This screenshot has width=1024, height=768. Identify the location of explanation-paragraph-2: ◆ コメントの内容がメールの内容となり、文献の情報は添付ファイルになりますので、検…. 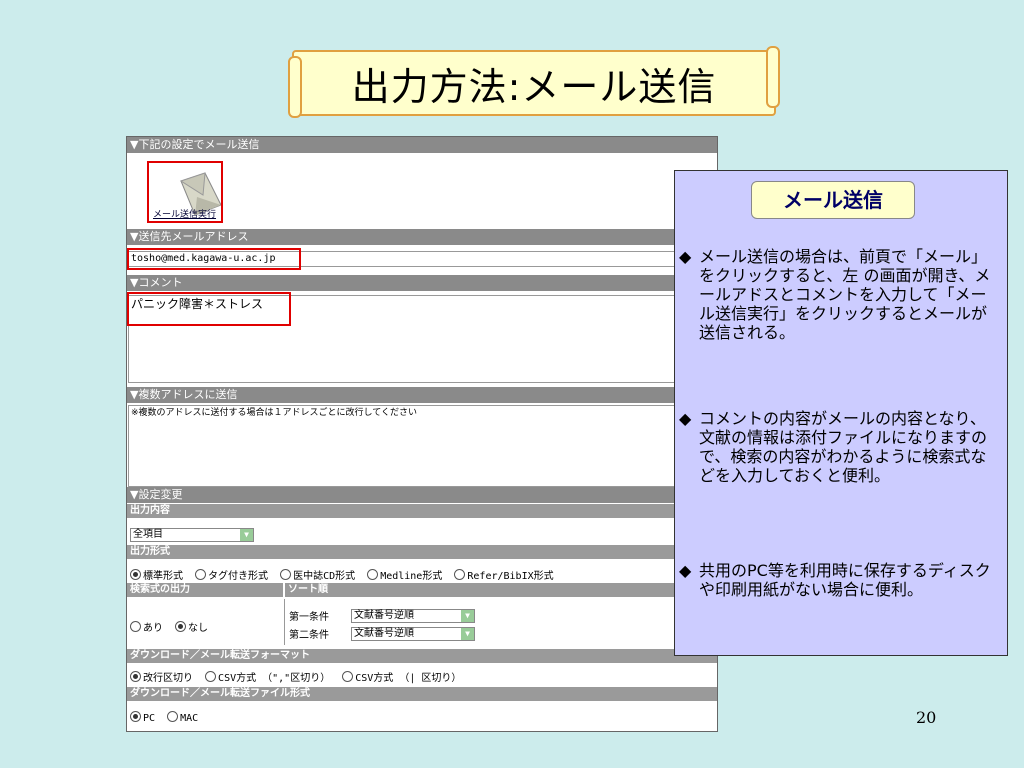
(839, 447).